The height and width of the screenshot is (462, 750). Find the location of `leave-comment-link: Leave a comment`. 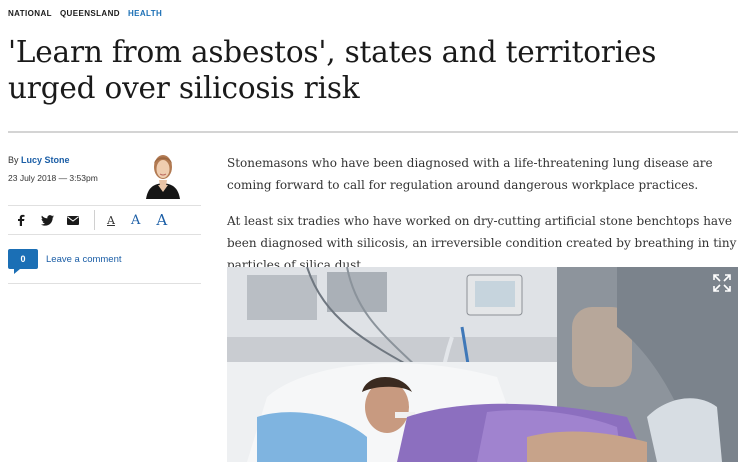

leave-comment-link: Leave a comment is located at coordinates (84, 259).